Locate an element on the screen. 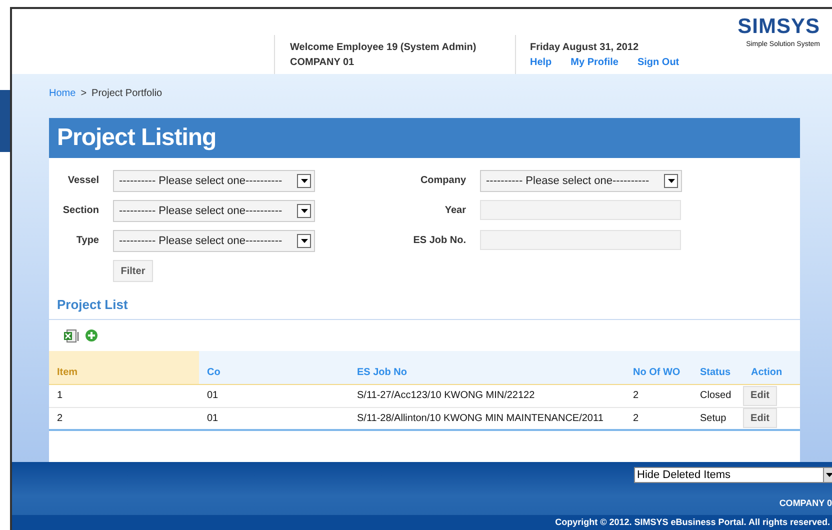  field-label: Type is located at coordinates (87, 241).